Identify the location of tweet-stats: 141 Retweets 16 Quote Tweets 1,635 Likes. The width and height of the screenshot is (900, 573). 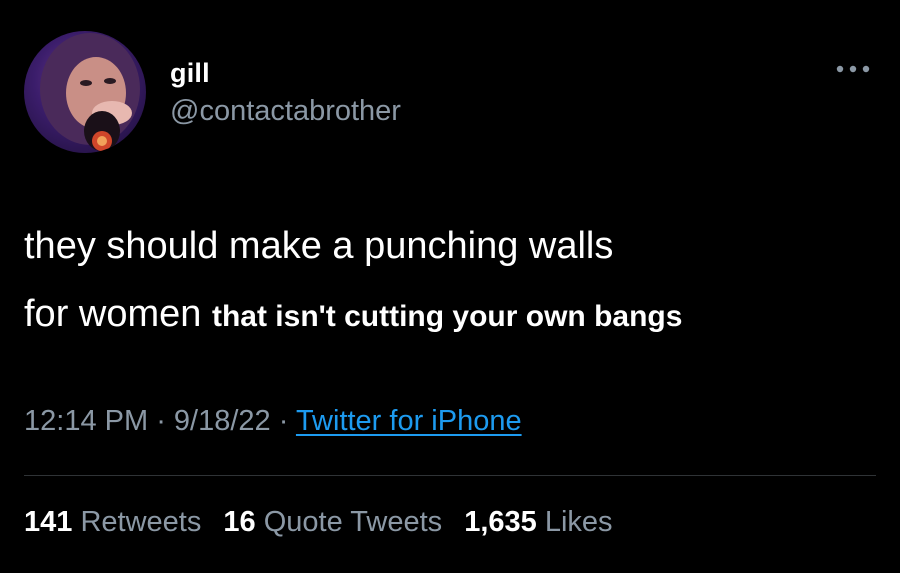
(325, 522).